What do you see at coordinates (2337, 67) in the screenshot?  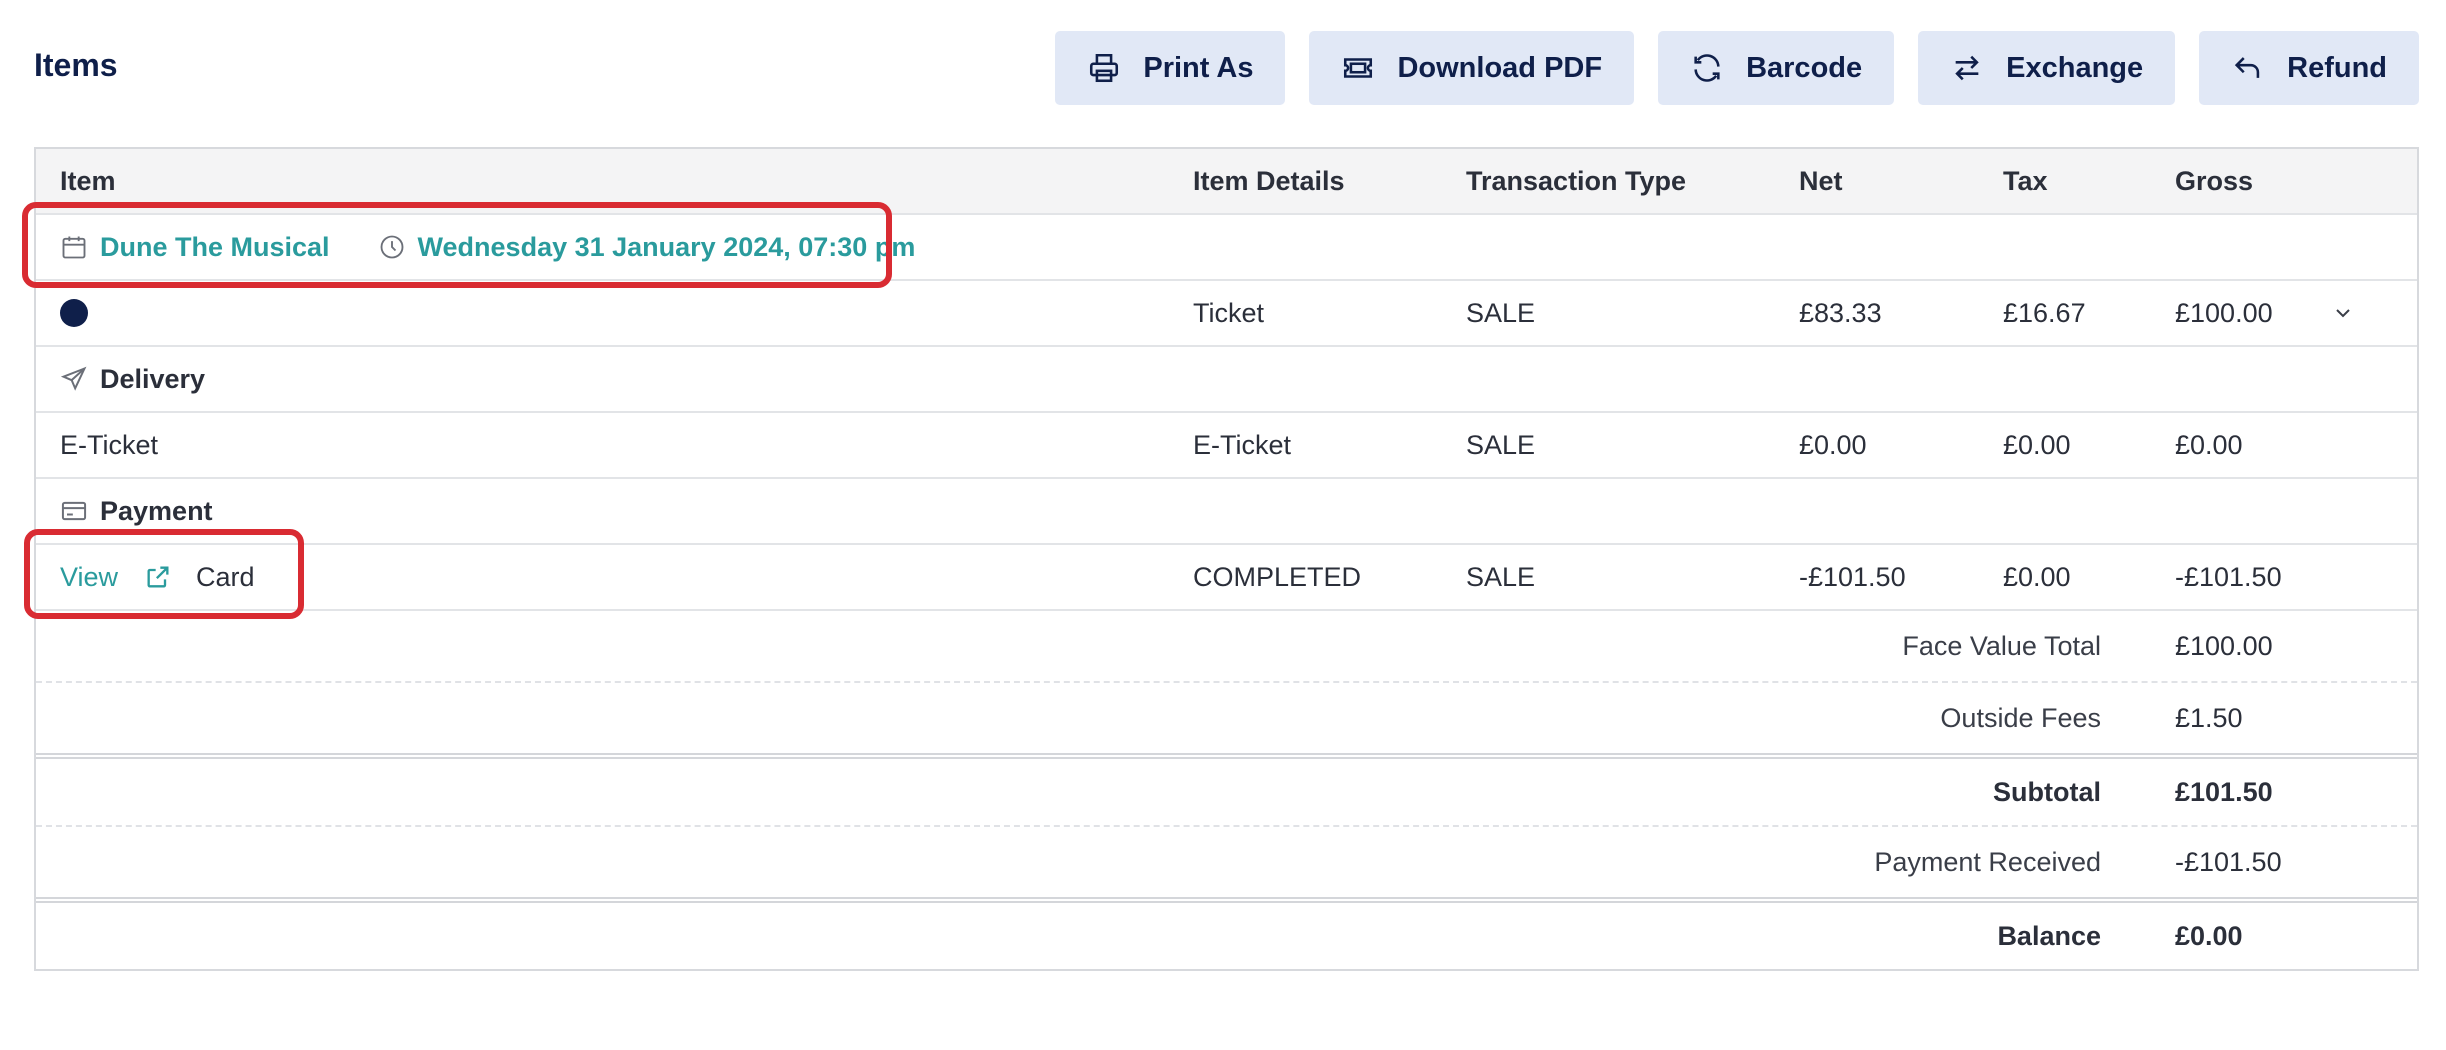 I see `refund-label: Refund` at bounding box center [2337, 67].